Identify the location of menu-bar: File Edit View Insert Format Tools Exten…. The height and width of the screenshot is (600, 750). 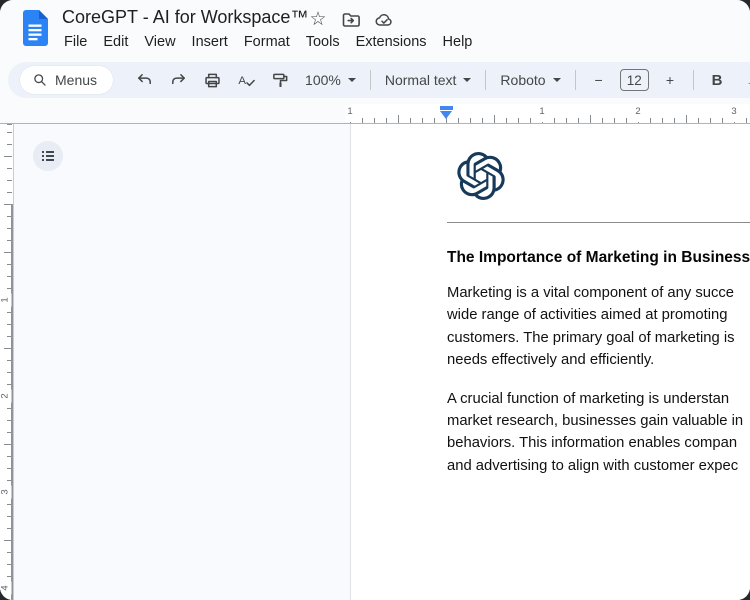
(268, 42).